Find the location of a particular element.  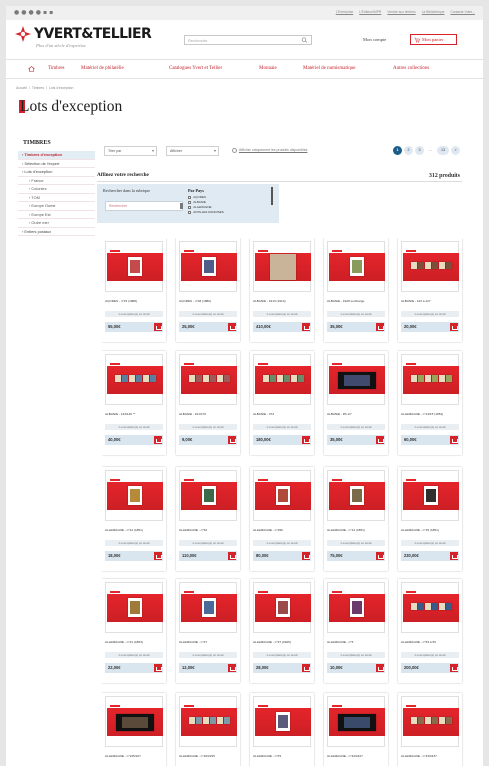

sidebar-item: › Sélection de l'expert is located at coordinates (56, 164).